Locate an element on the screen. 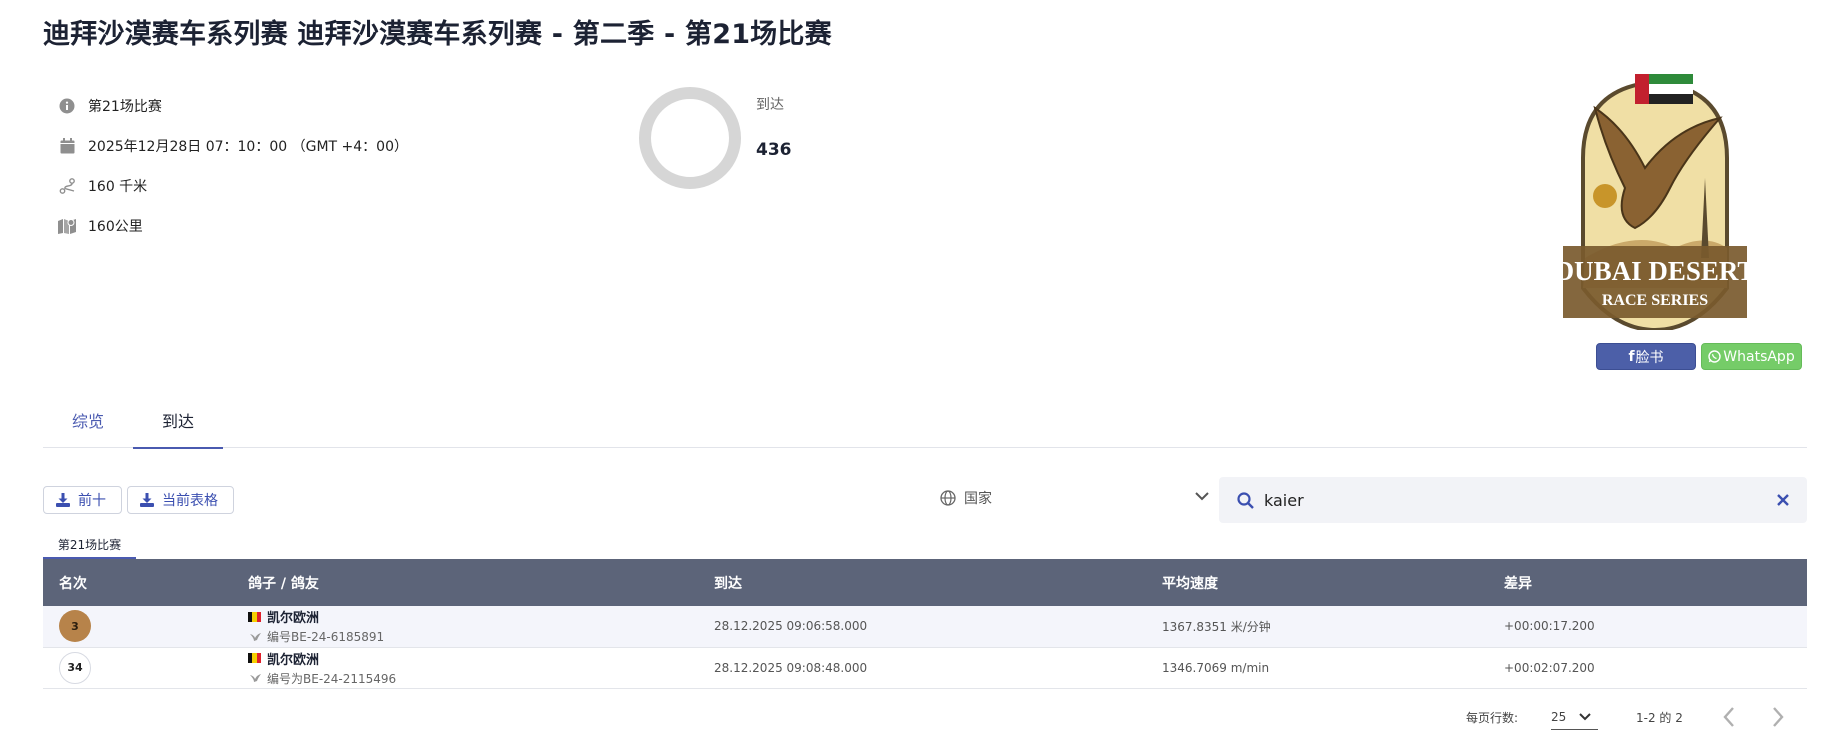 This screenshot has width=1827, height=733. download-table-label: 当前表格 is located at coordinates (190, 501).